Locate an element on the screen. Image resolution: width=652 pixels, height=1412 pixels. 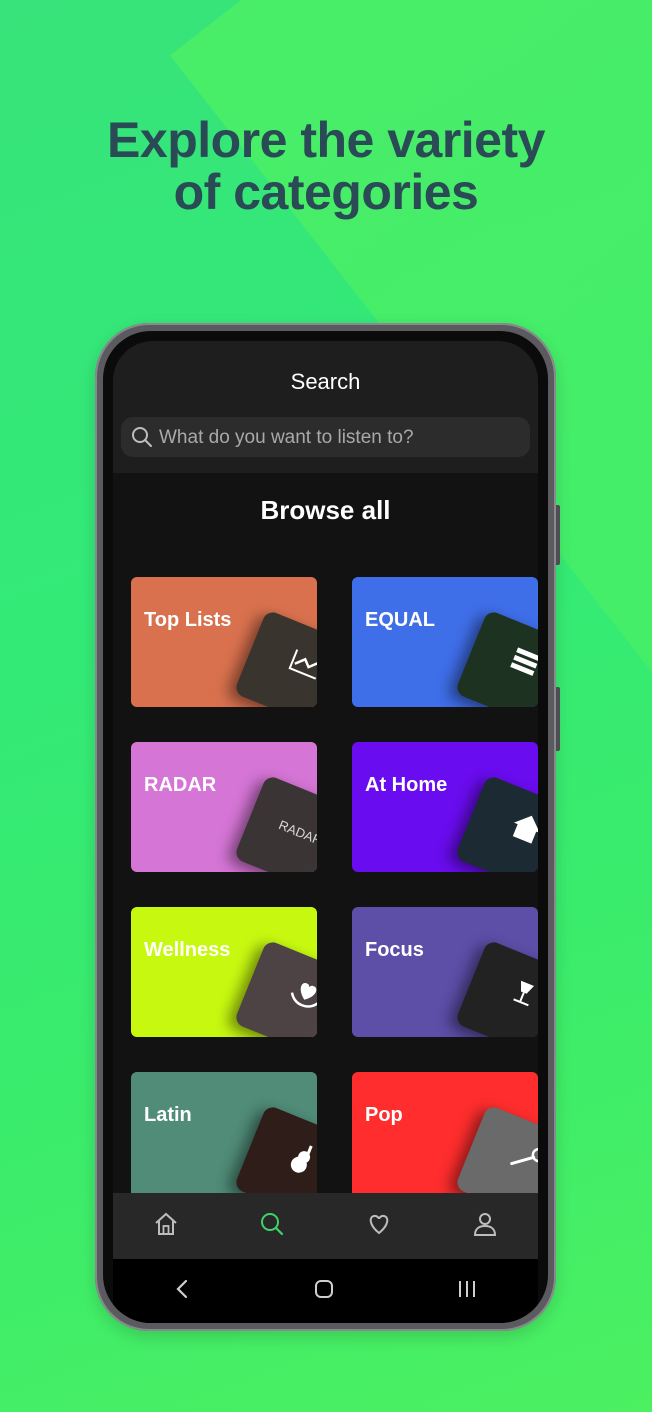
recent-apps-icon is located at coordinates (467, 1291).